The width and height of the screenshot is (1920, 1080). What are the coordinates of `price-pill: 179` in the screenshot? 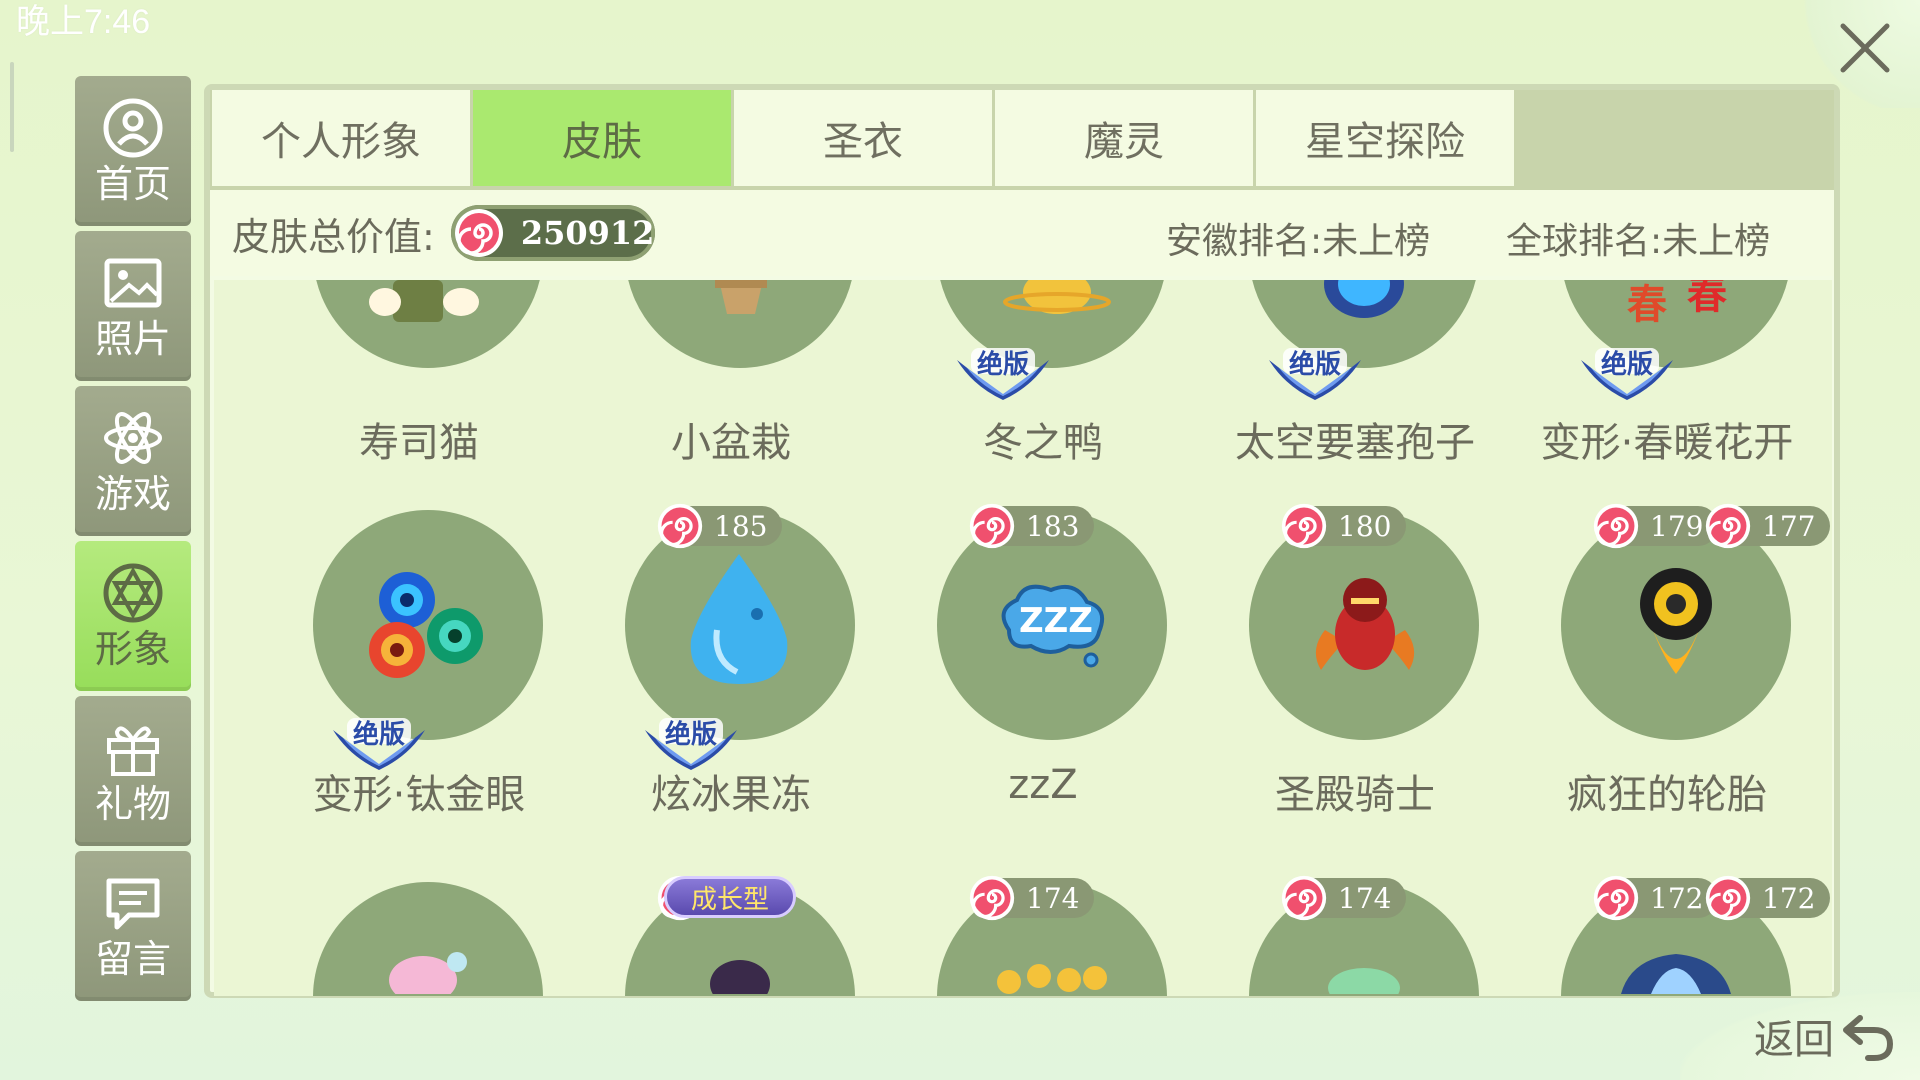 It's located at (1655, 526).